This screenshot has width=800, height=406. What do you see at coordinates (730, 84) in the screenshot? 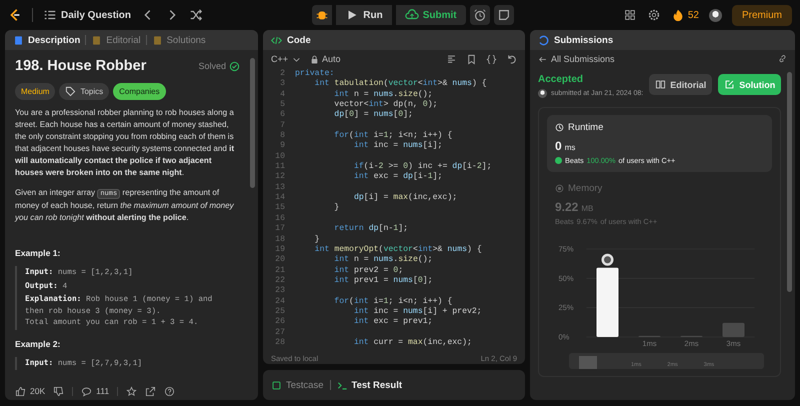
I see `edit-icon` at bounding box center [730, 84].